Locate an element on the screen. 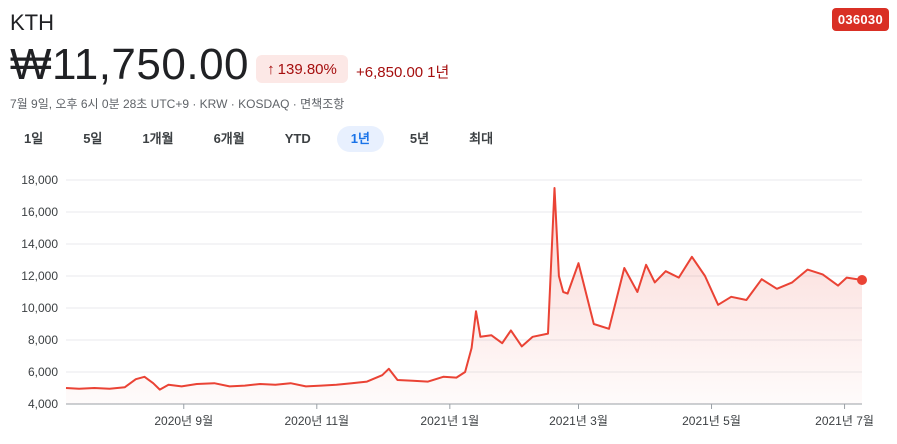 The width and height of the screenshot is (897, 444). x-tick-label: 2020년 9월 is located at coordinates (183, 421).